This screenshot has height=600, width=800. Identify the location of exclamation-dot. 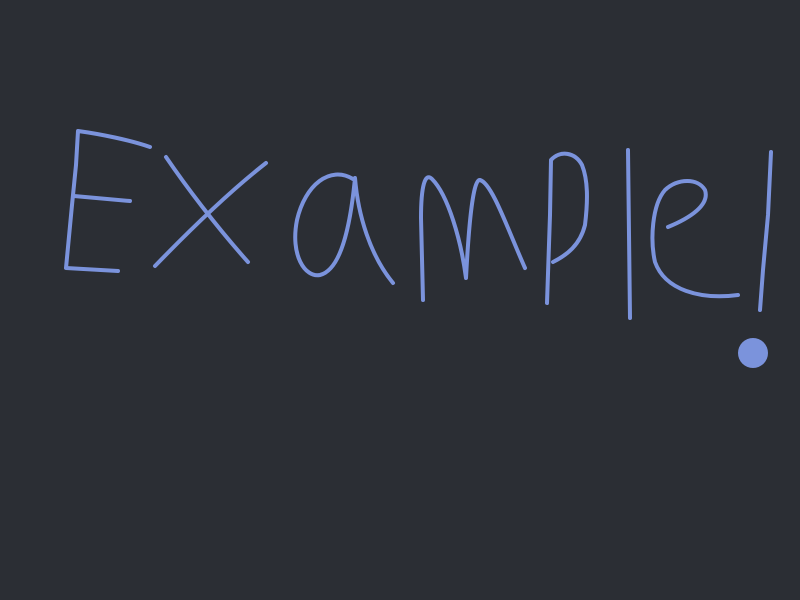
(753, 353).